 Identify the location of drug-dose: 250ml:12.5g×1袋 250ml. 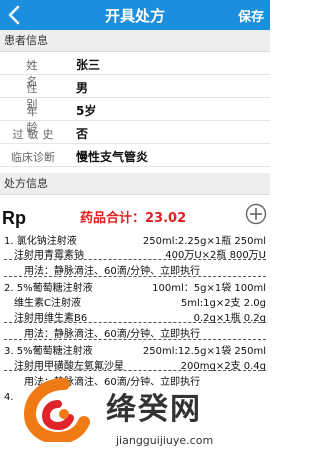
(204, 351).